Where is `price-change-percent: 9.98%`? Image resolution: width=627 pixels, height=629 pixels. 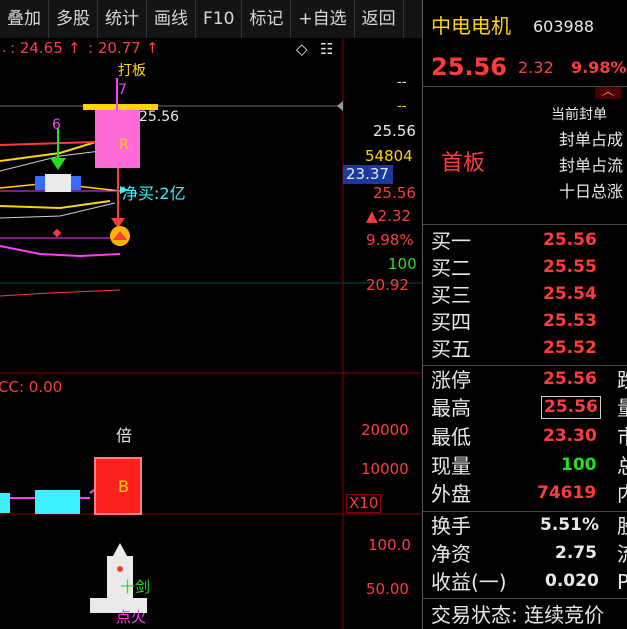 price-change-percent: 9.98% is located at coordinates (599, 67).